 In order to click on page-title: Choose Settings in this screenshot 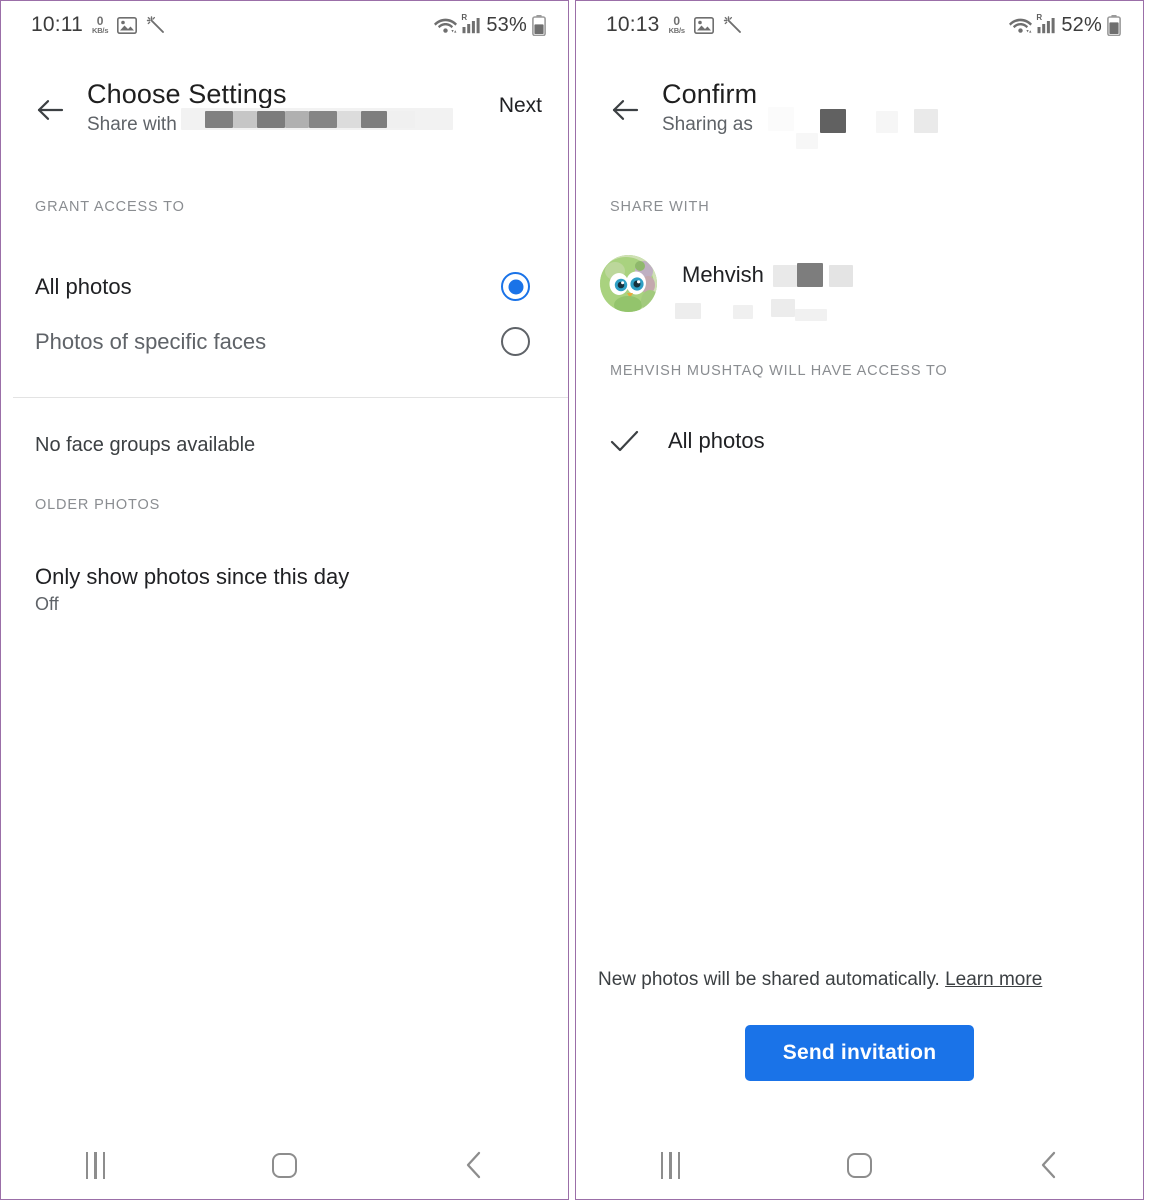, I will do `click(187, 94)`.